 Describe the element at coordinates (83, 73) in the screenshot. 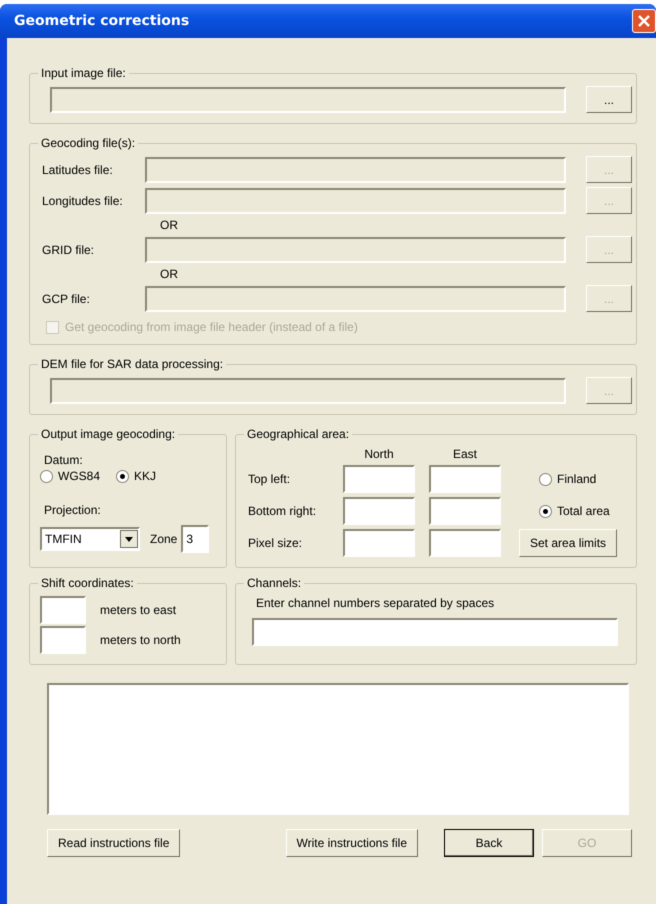

I see `group-label: Input image file:` at that location.